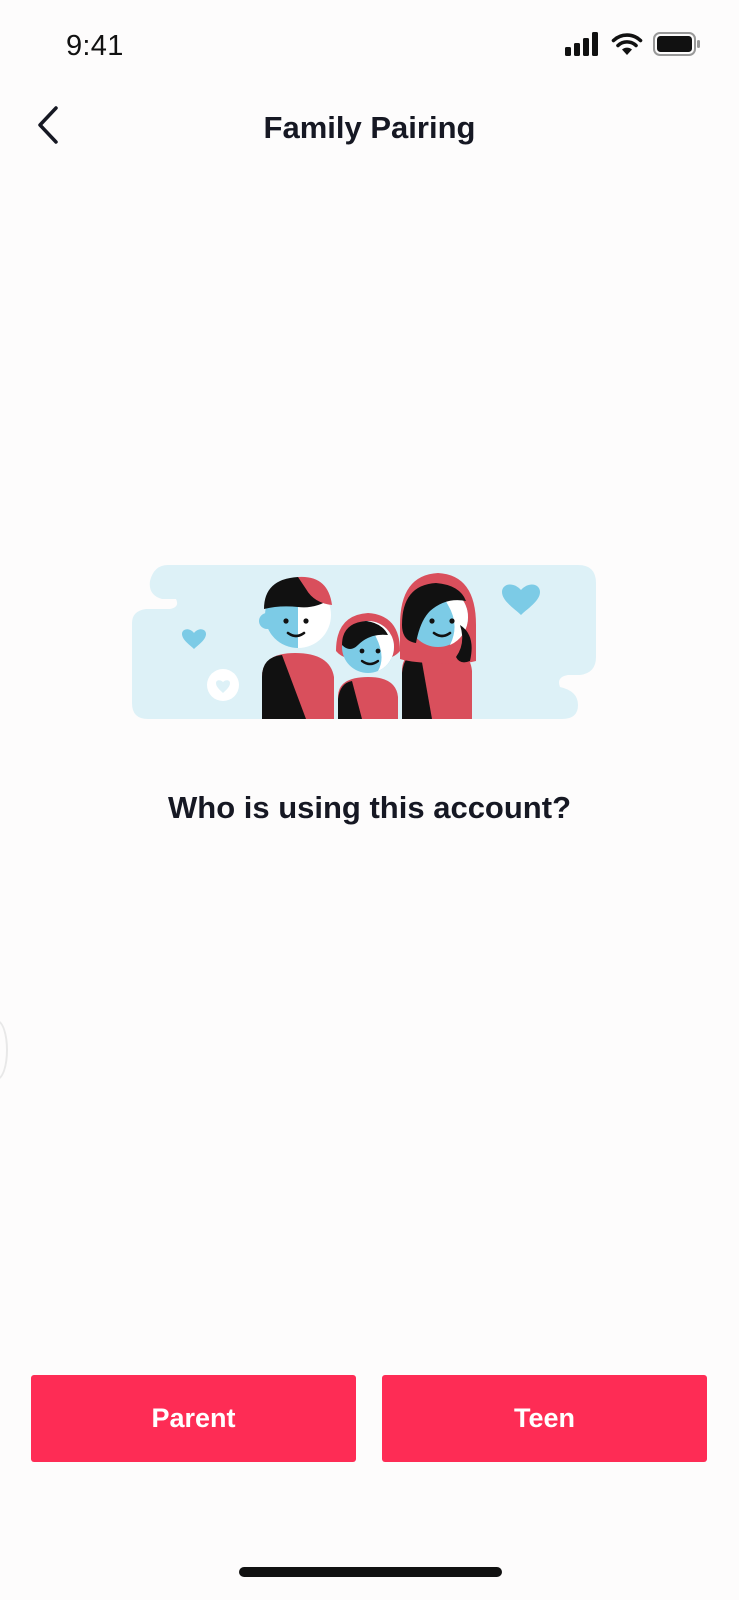 The image size is (739, 1600). I want to click on edge-handle, so click(4, 1050).